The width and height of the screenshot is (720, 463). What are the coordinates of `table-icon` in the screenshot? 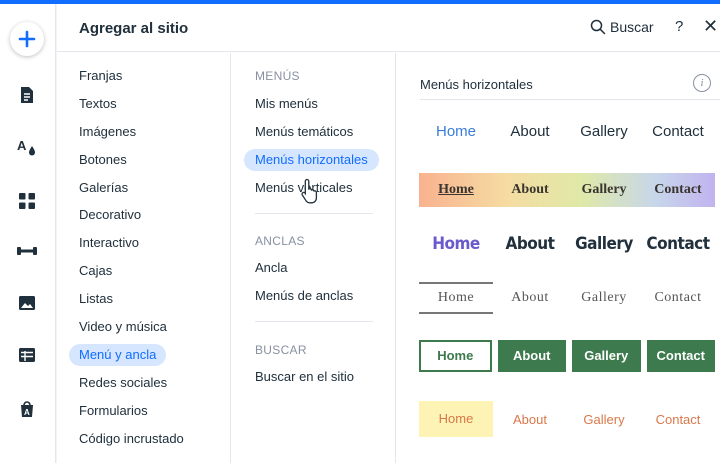 It's located at (27, 355).